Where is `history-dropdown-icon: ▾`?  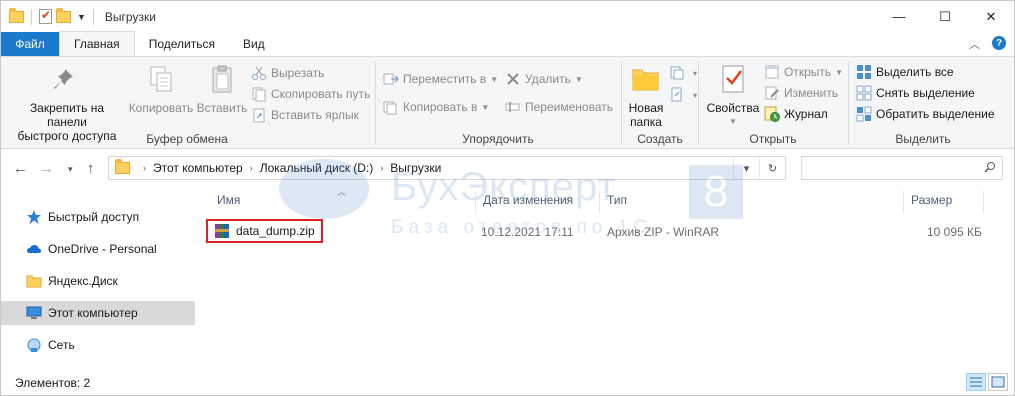
history-dropdown-icon: ▾ is located at coordinates (746, 168).